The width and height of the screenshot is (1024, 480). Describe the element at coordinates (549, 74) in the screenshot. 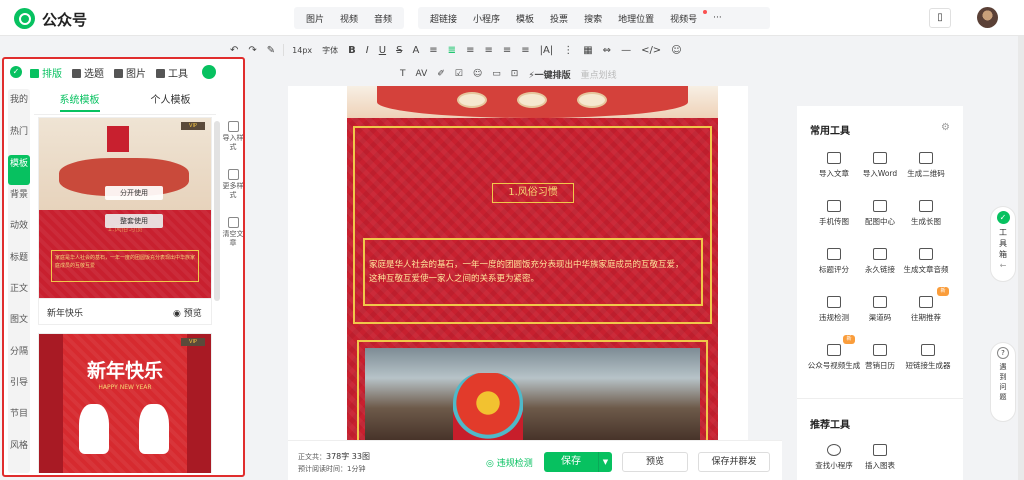

I see `one-click-layout-button: ⚡一键排版` at that location.